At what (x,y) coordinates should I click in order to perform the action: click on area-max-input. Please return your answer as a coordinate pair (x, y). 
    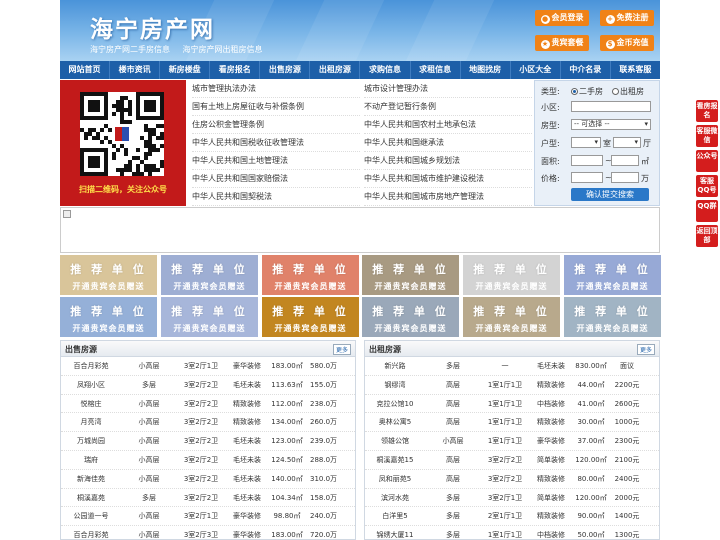
    Looking at the image, I should click on (625, 160).